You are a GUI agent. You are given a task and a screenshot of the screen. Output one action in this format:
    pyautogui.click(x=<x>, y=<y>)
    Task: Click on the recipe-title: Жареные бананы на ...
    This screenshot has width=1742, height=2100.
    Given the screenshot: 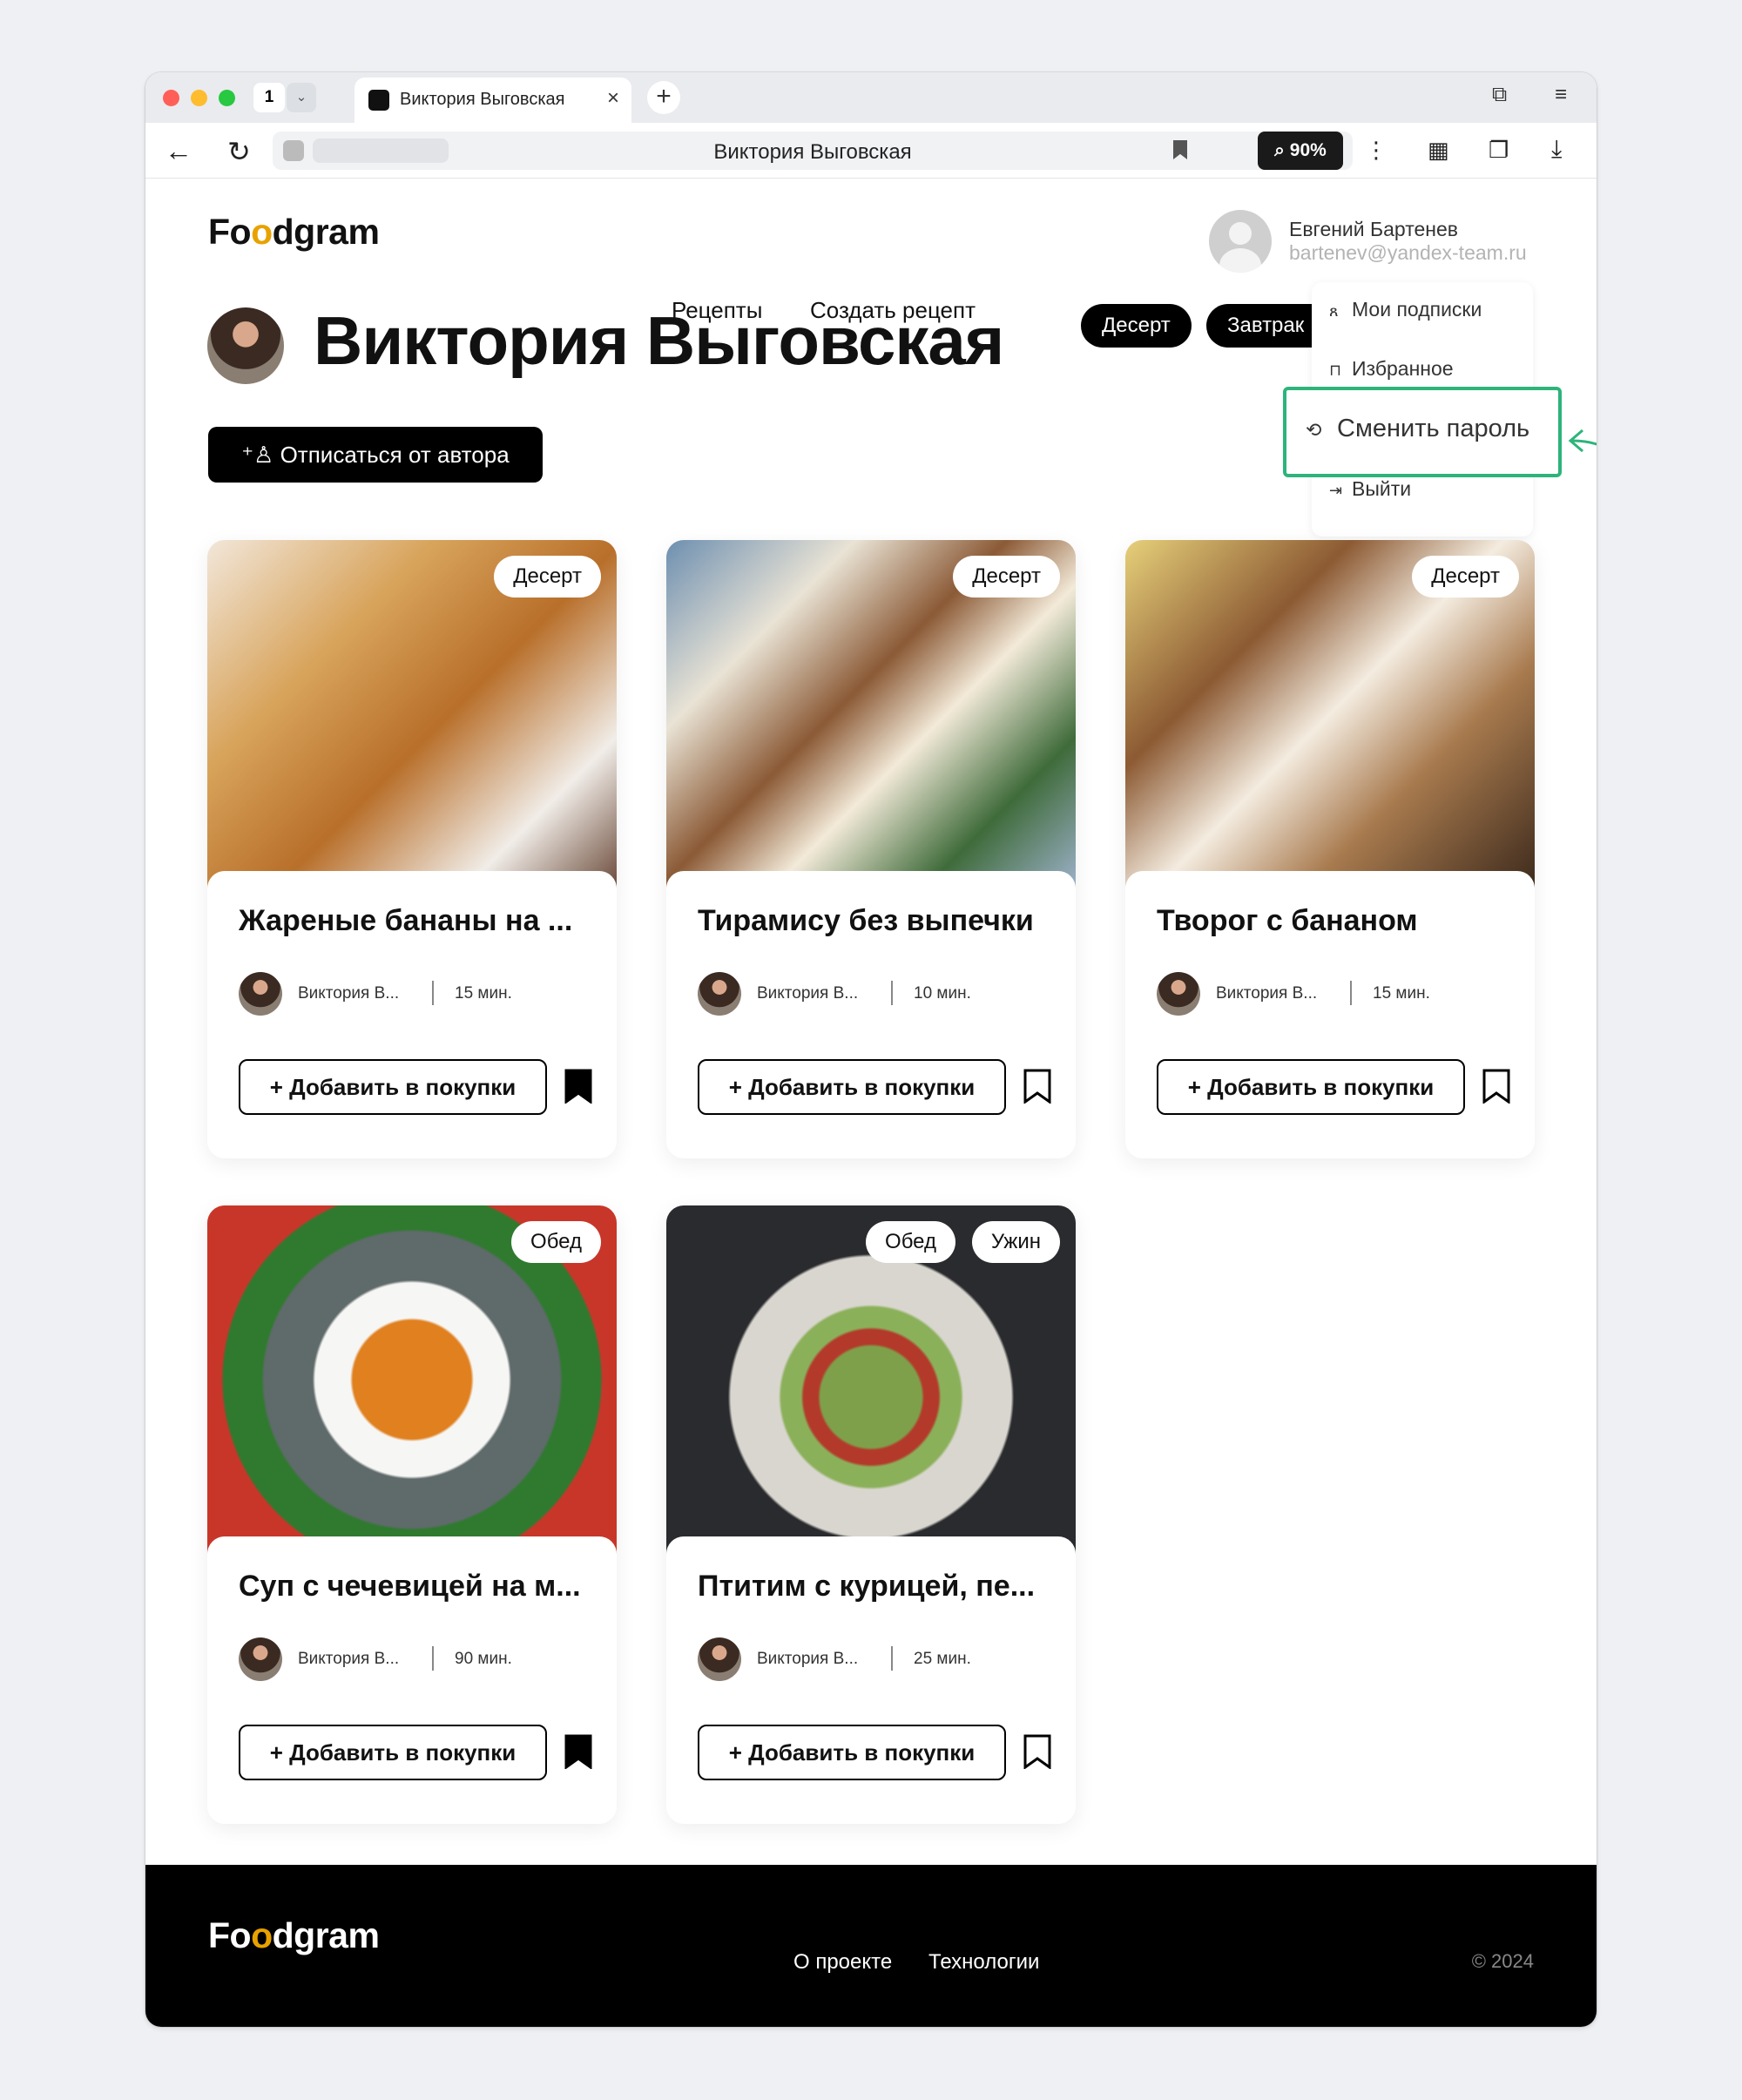 What is the action you would take?
    pyautogui.click(x=405, y=921)
    